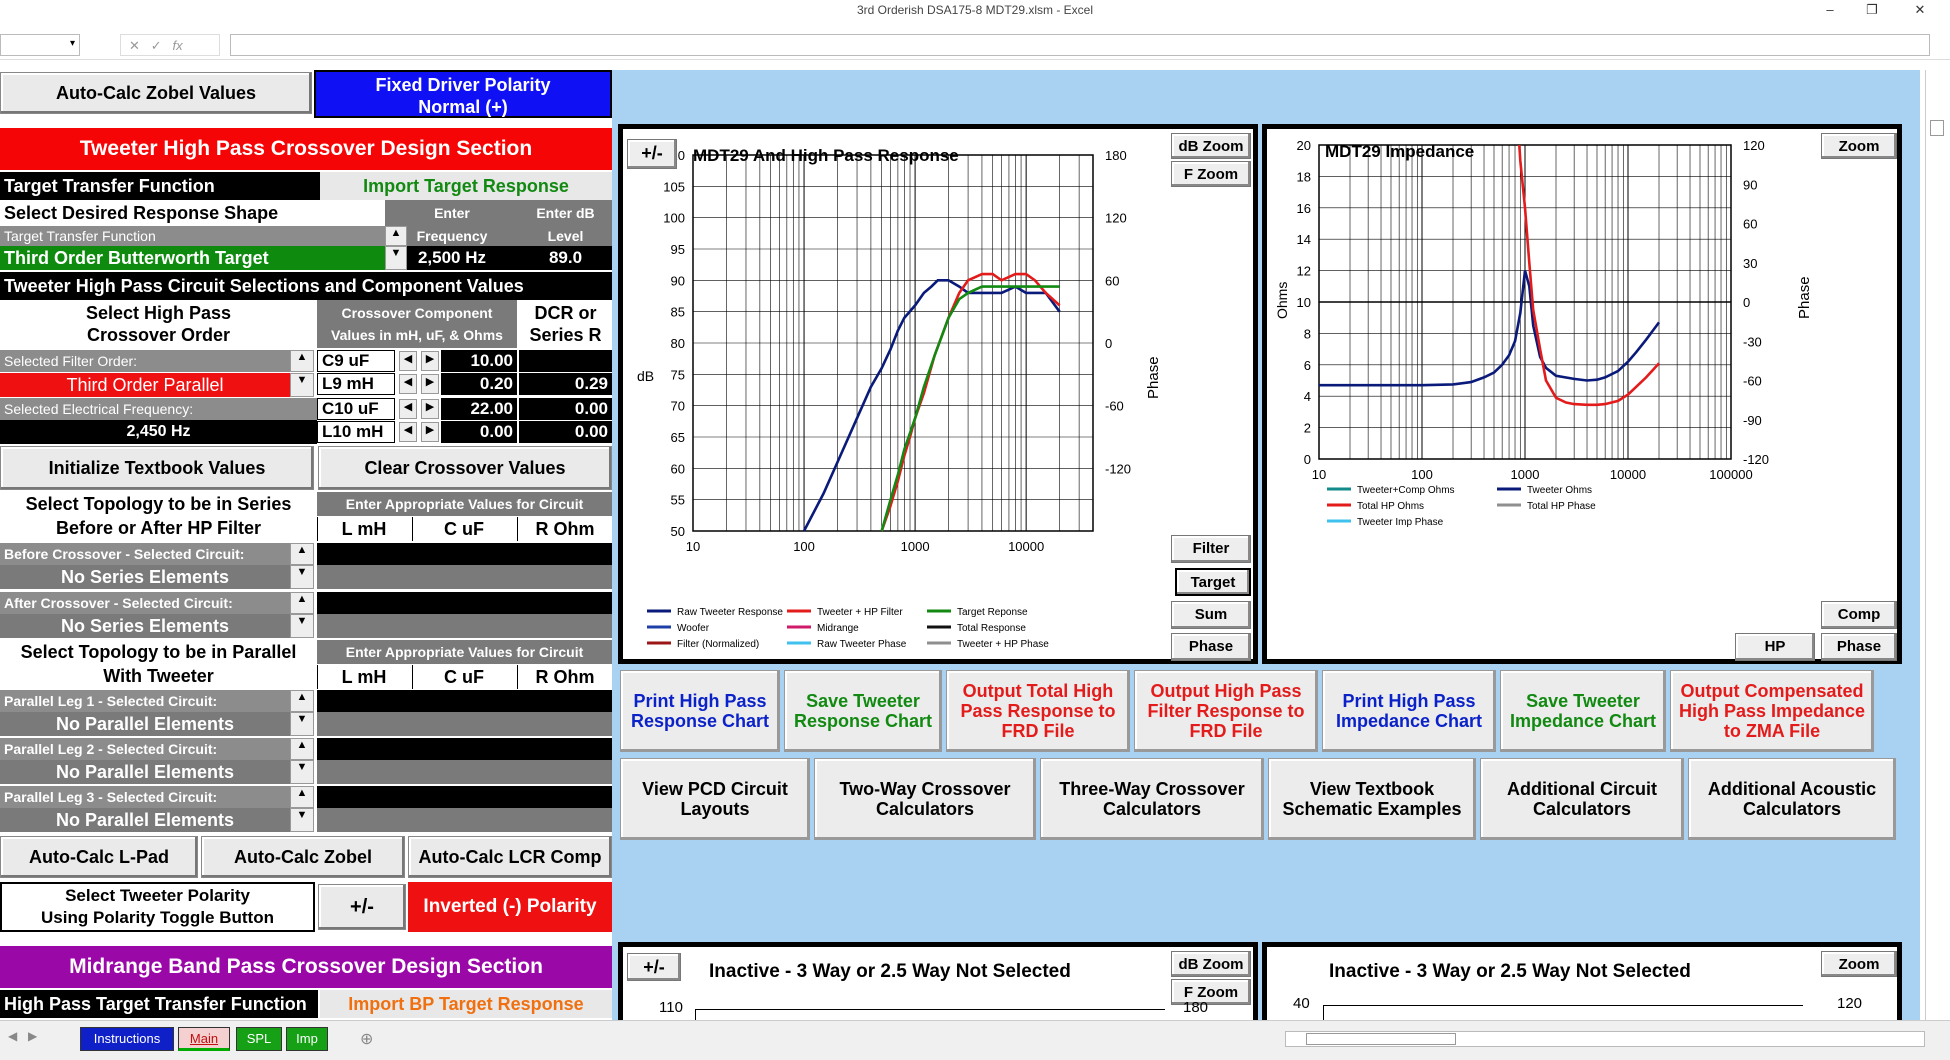  Describe the element at coordinates (307, 1039) in the screenshot. I see `sheet-tab-imp: Imp` at that location.